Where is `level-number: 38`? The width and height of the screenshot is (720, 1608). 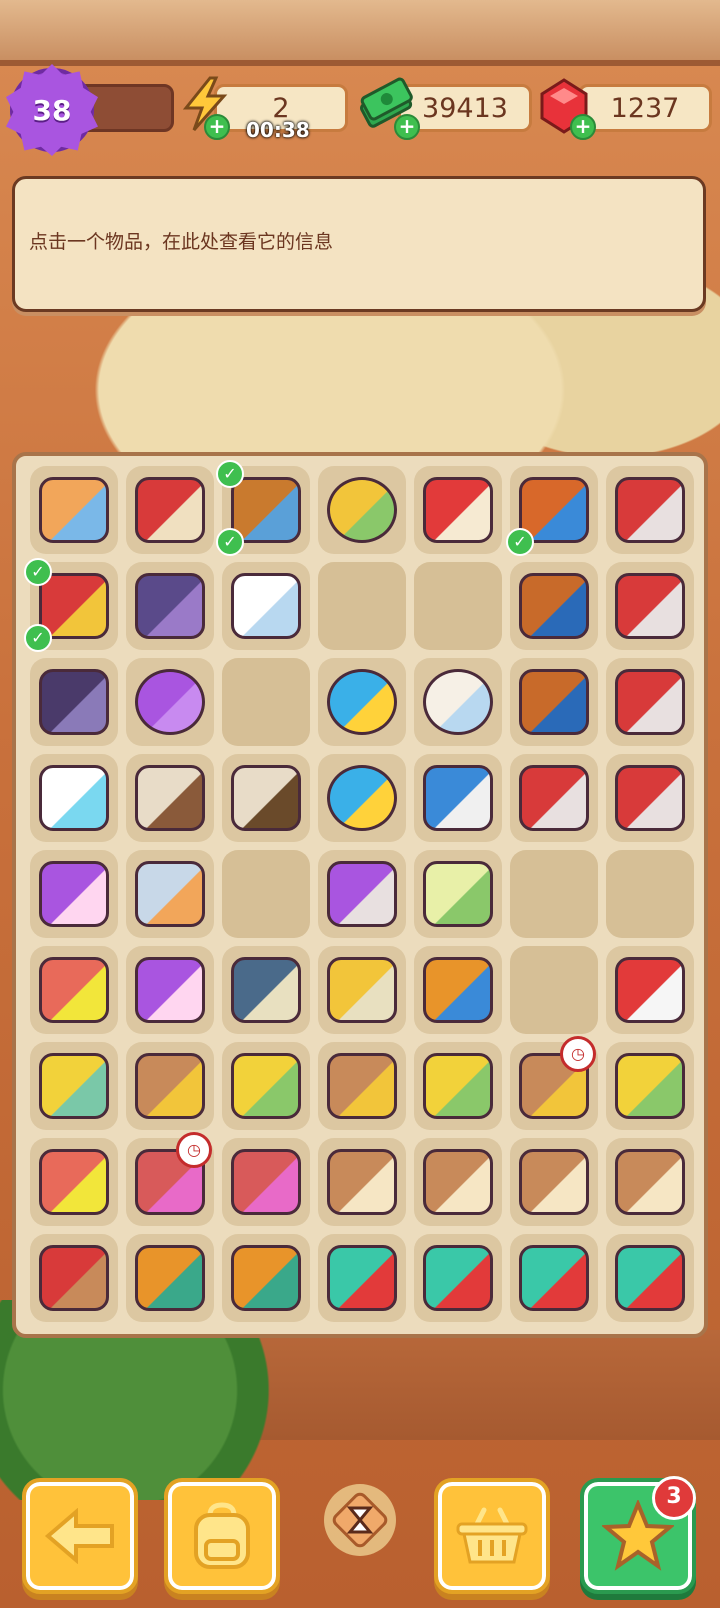 level-number: 38 is located at coordinates (52, 110).